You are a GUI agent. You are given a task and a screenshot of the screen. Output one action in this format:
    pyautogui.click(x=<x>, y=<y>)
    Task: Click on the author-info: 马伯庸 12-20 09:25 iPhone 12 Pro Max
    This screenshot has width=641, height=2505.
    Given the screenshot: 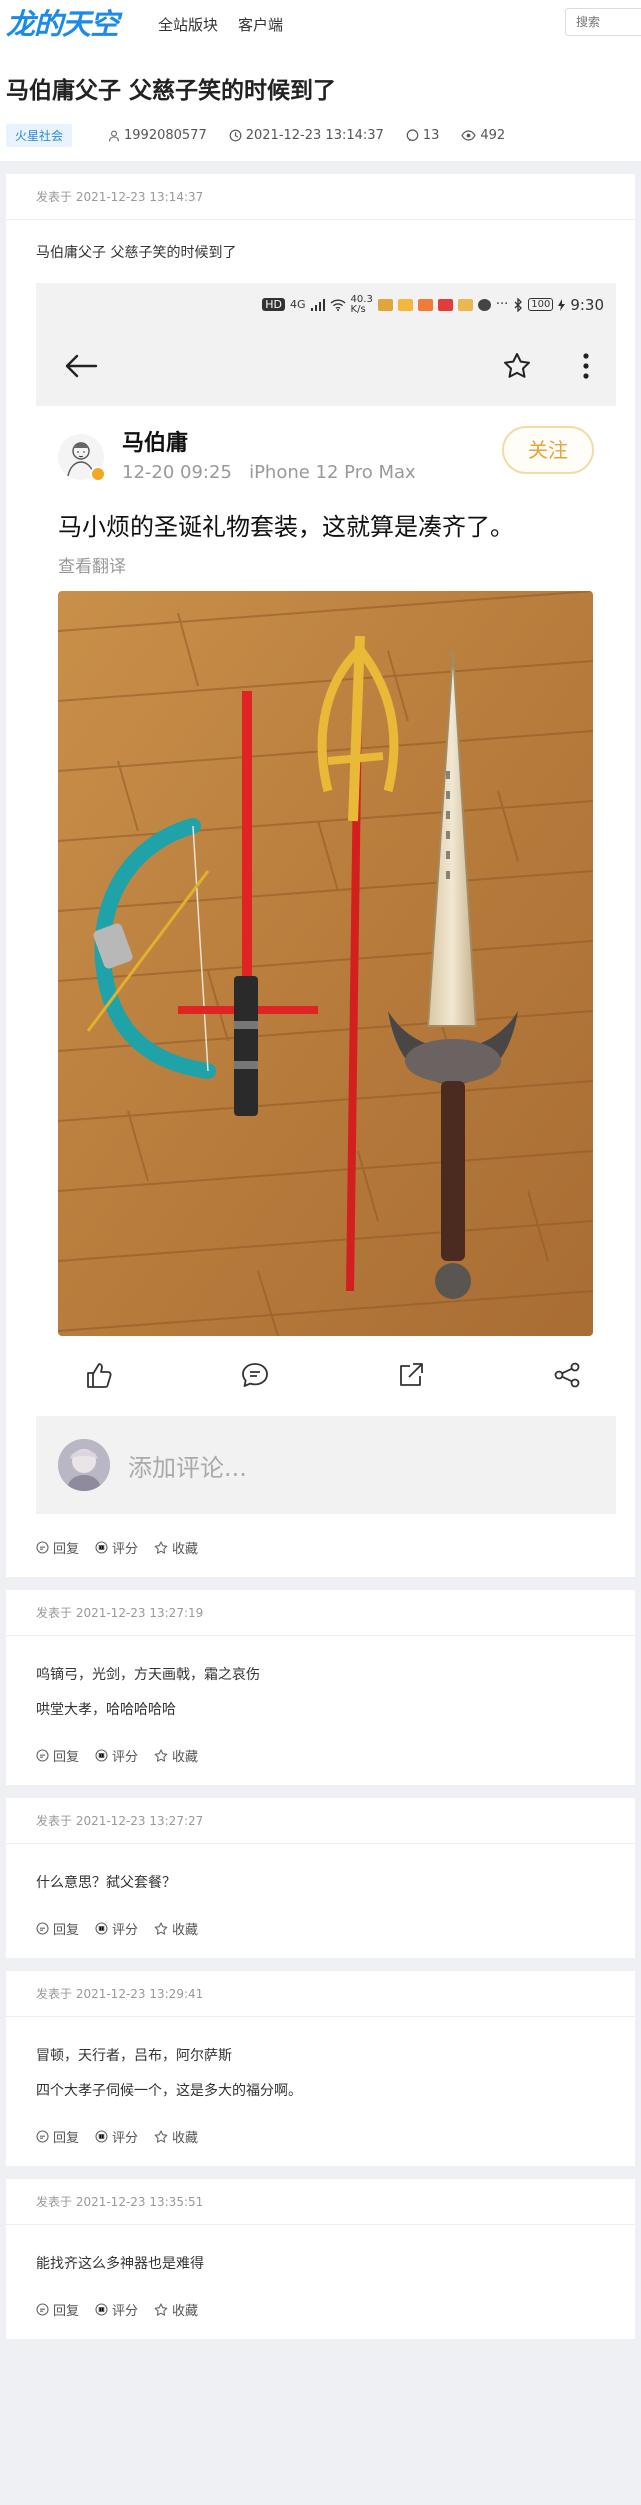 What is the action you would take?
    pyautogui.click(x=269, y=454)
    